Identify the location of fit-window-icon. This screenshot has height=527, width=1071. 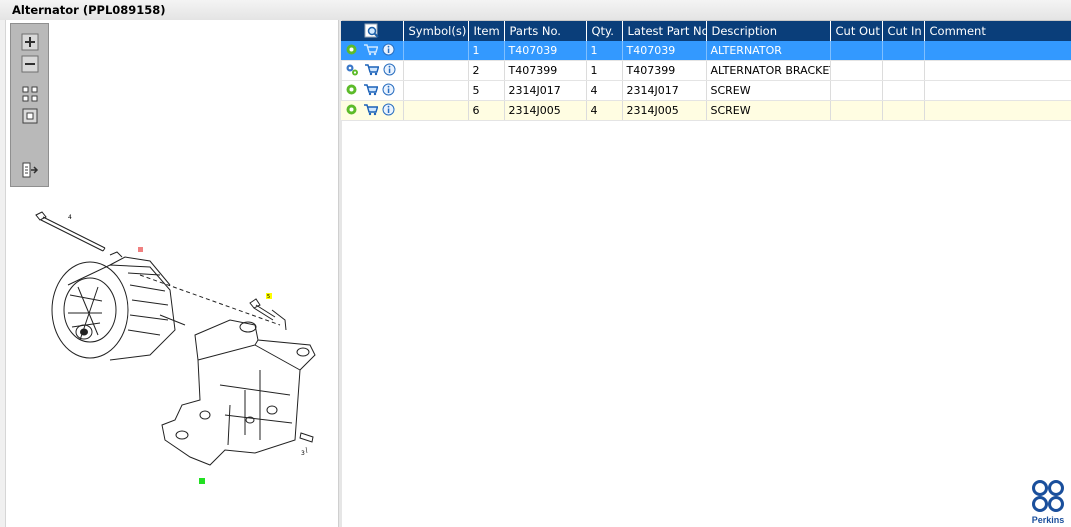
(30, 116).